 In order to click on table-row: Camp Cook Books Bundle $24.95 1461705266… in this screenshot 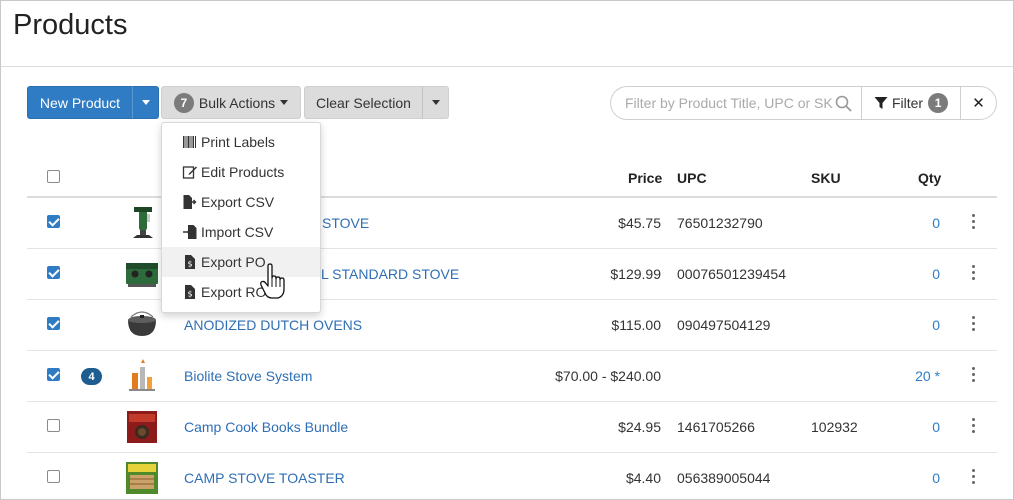, I will do `click(512, 427)`.